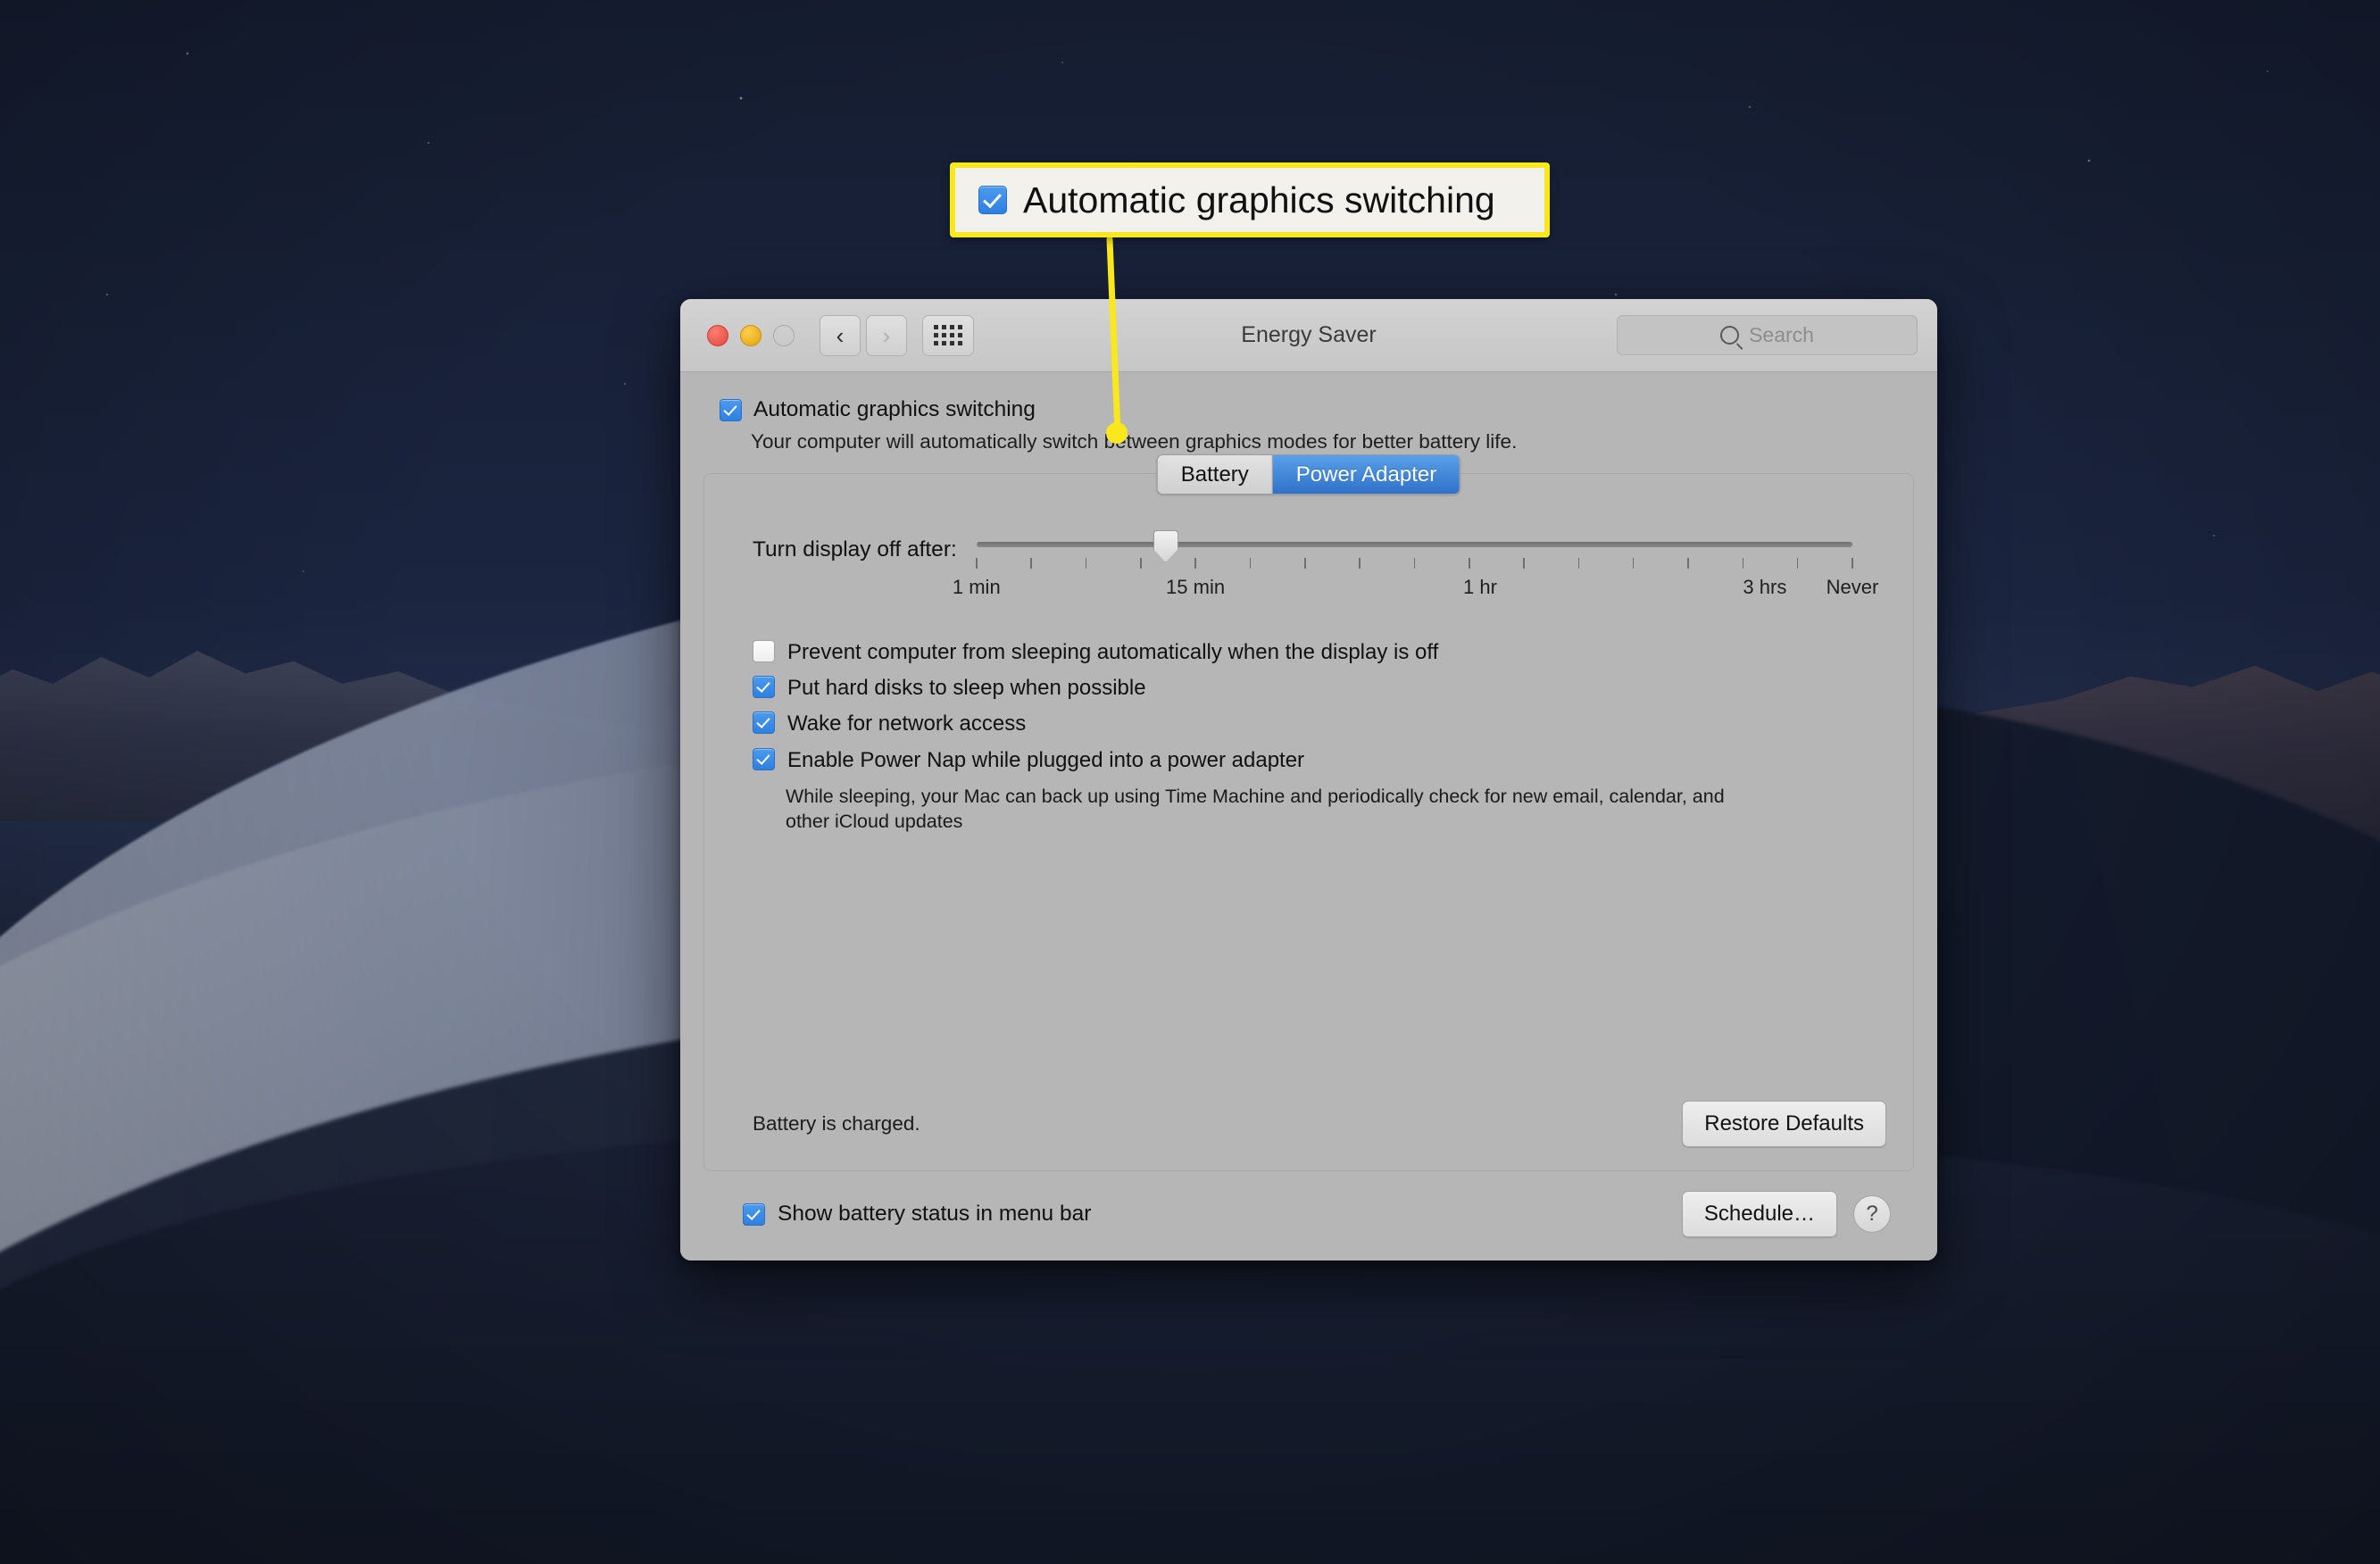  Describe the element at coordinates (836, 1123) in the screenshot. I see `battery-status-text: Battery is charged.` at that location.